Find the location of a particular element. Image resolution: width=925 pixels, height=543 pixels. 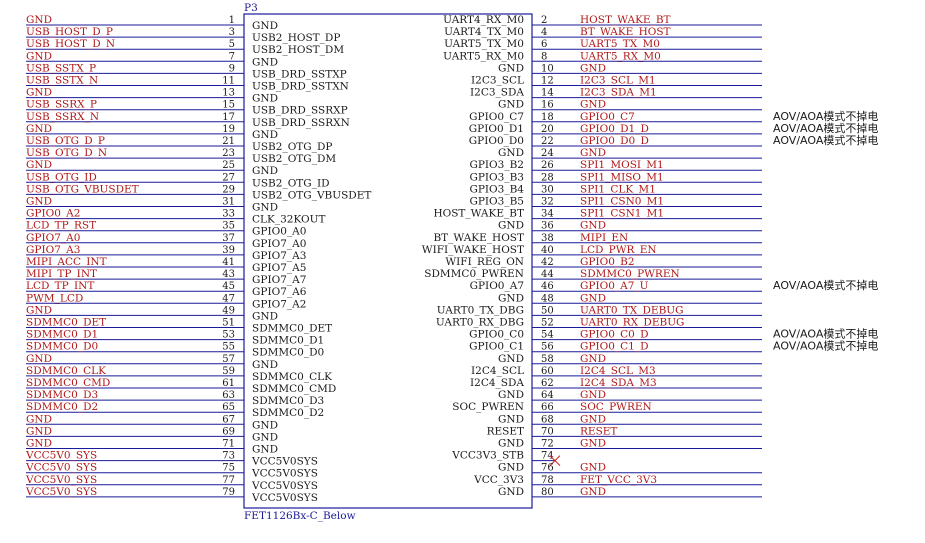

left-pin-name: GPIO7_A6 is located at coordinates (279, 292).